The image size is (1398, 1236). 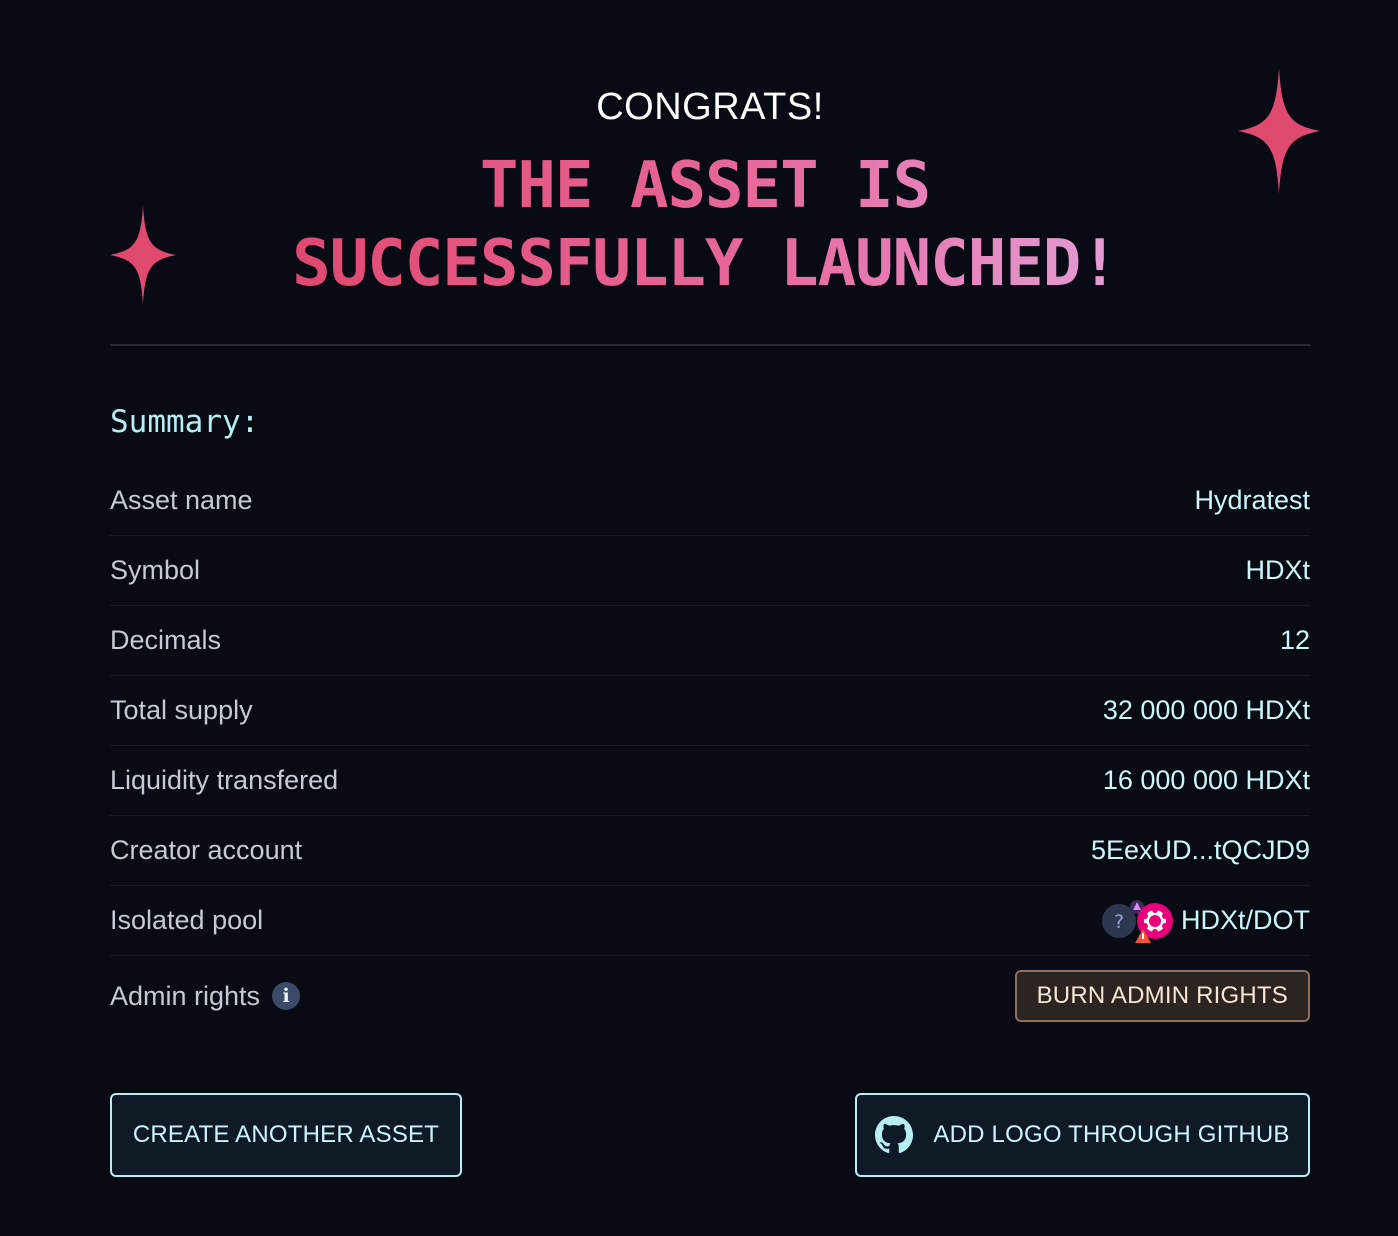 What do you see at coordinates (181, 500) in the screenshot?
I see `row-label: Asset name` at bounding box center [181, 500].